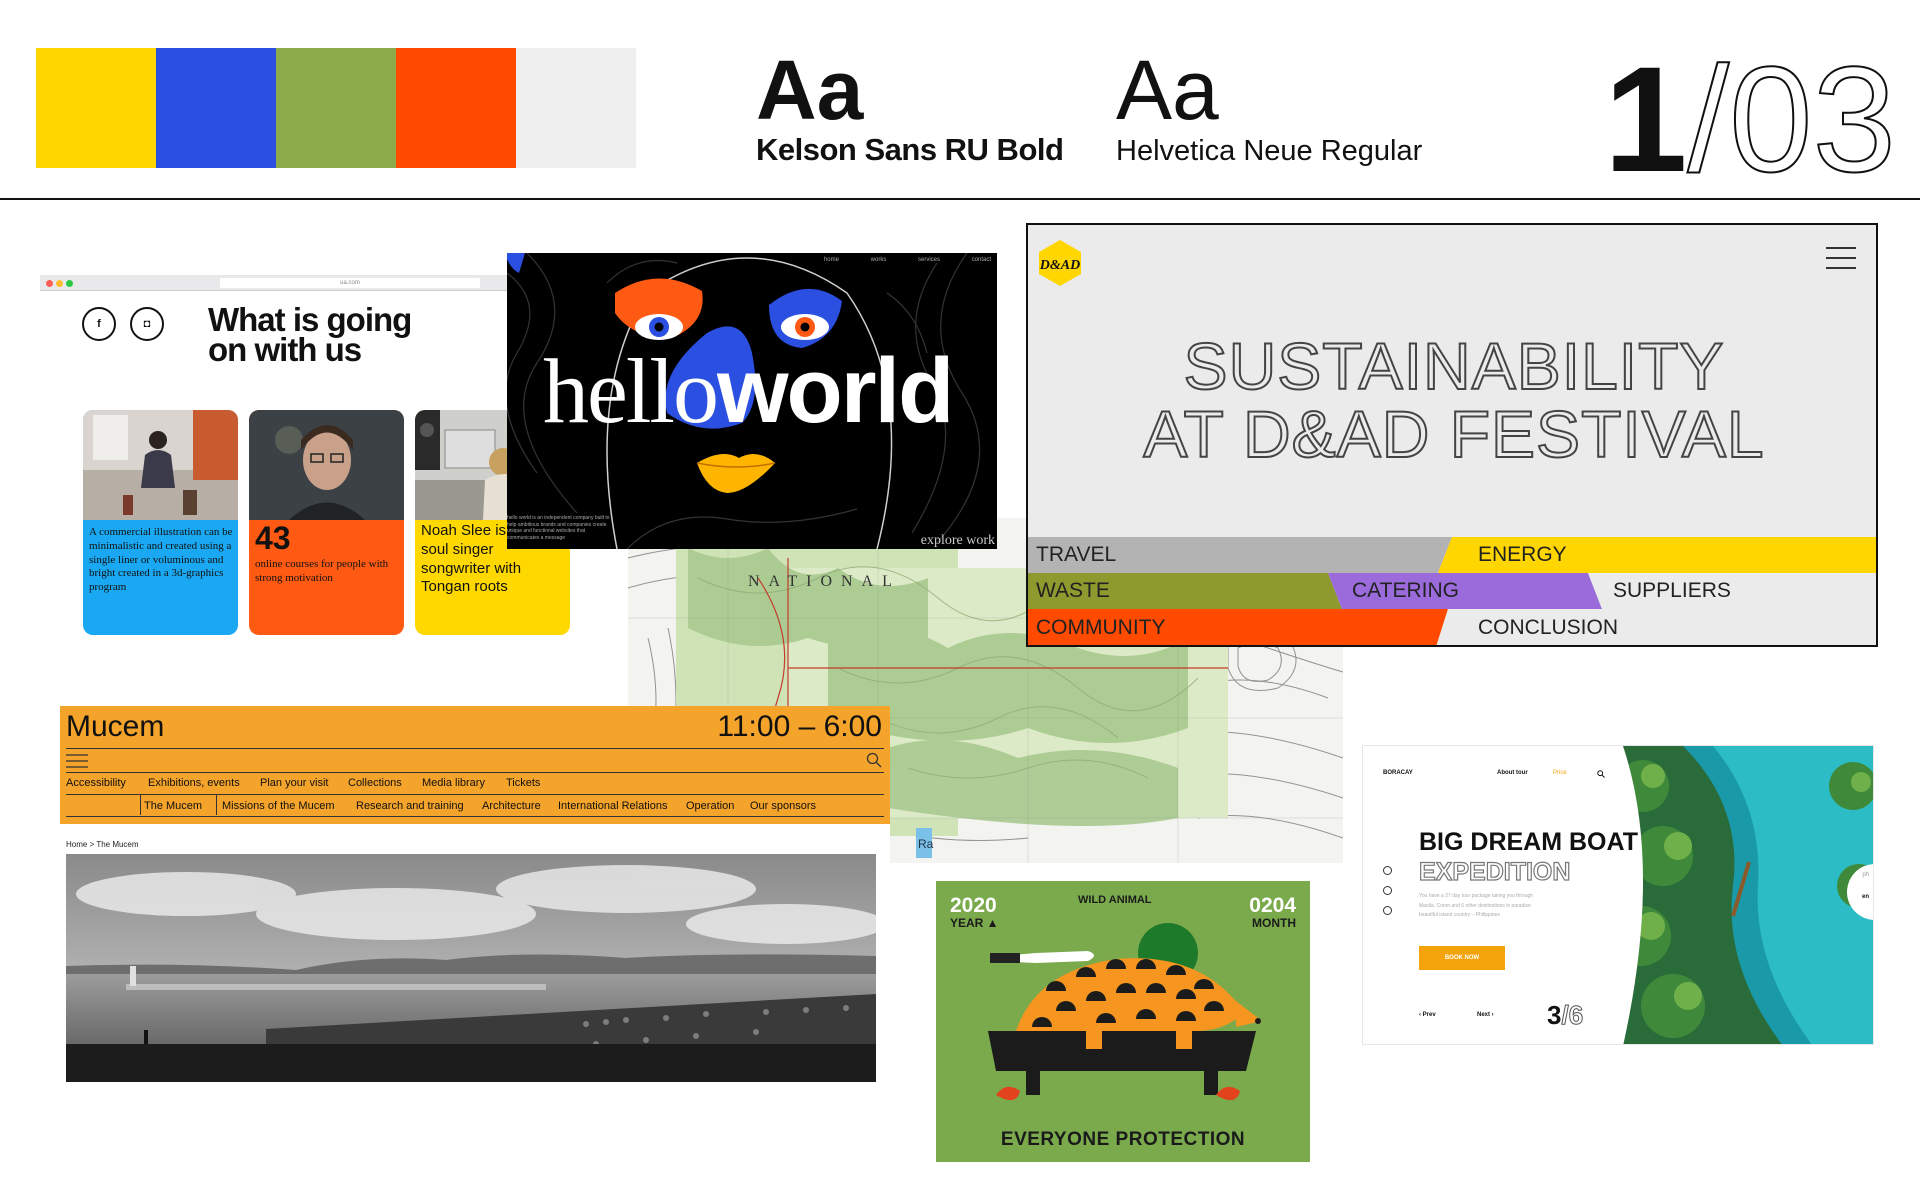  What do you see at coordinates (273, 538) in the screenshot?
I see `courses-count: 43` at bounding box center [273, 538].